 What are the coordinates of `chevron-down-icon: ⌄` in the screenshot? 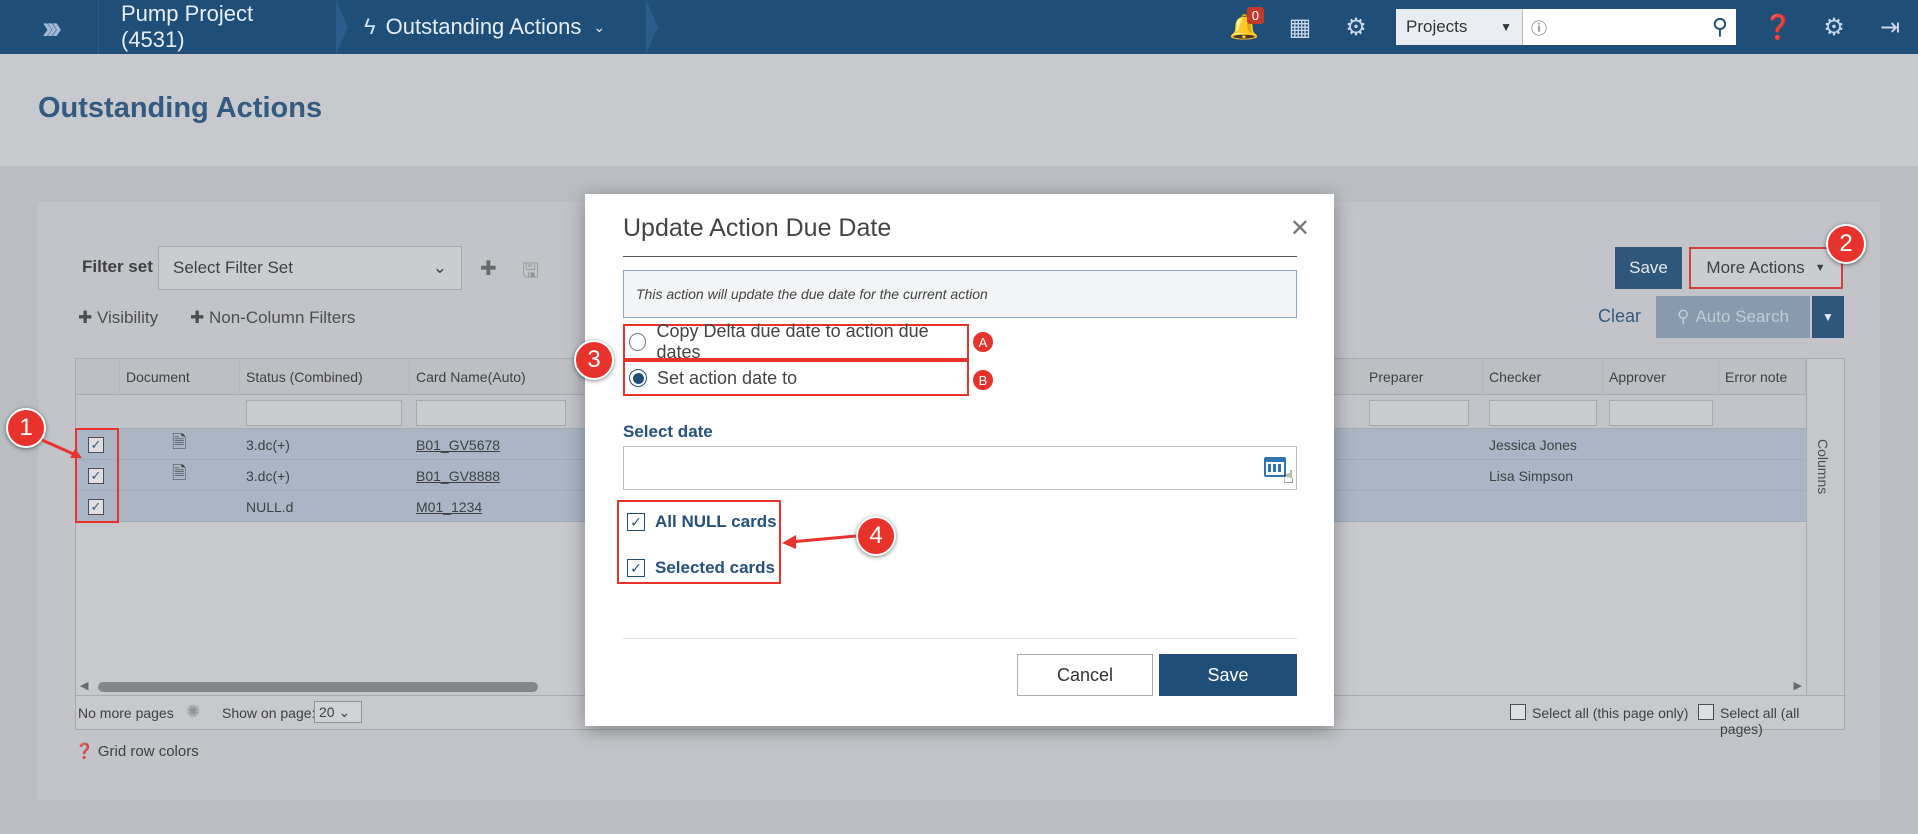 It's located at (599, 26).